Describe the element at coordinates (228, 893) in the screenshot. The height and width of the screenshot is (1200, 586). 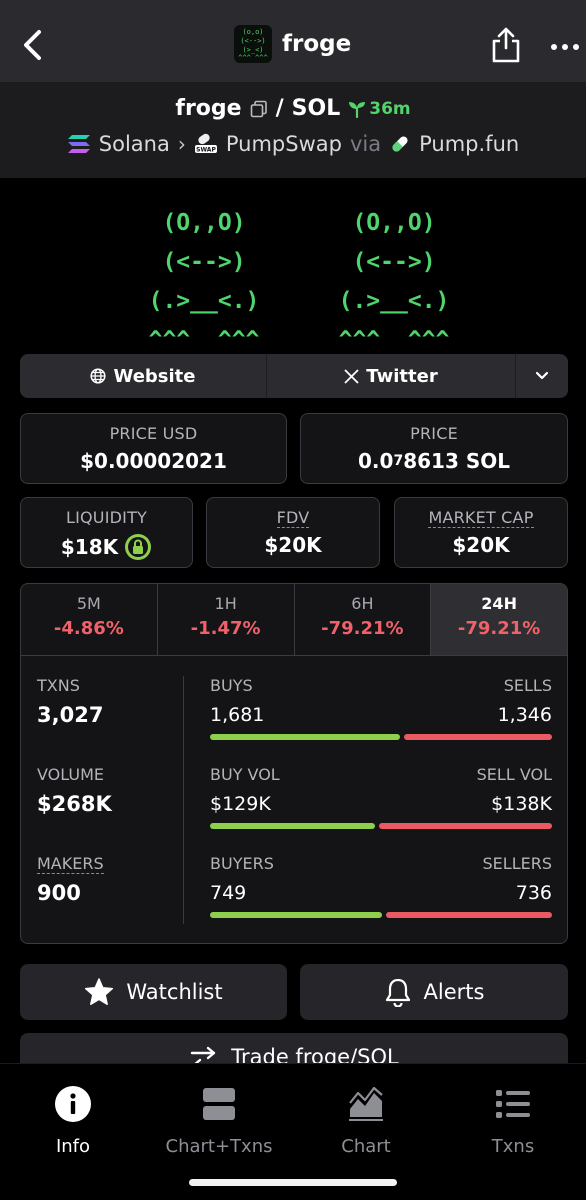
I see `buyers-value: 749` at that location.